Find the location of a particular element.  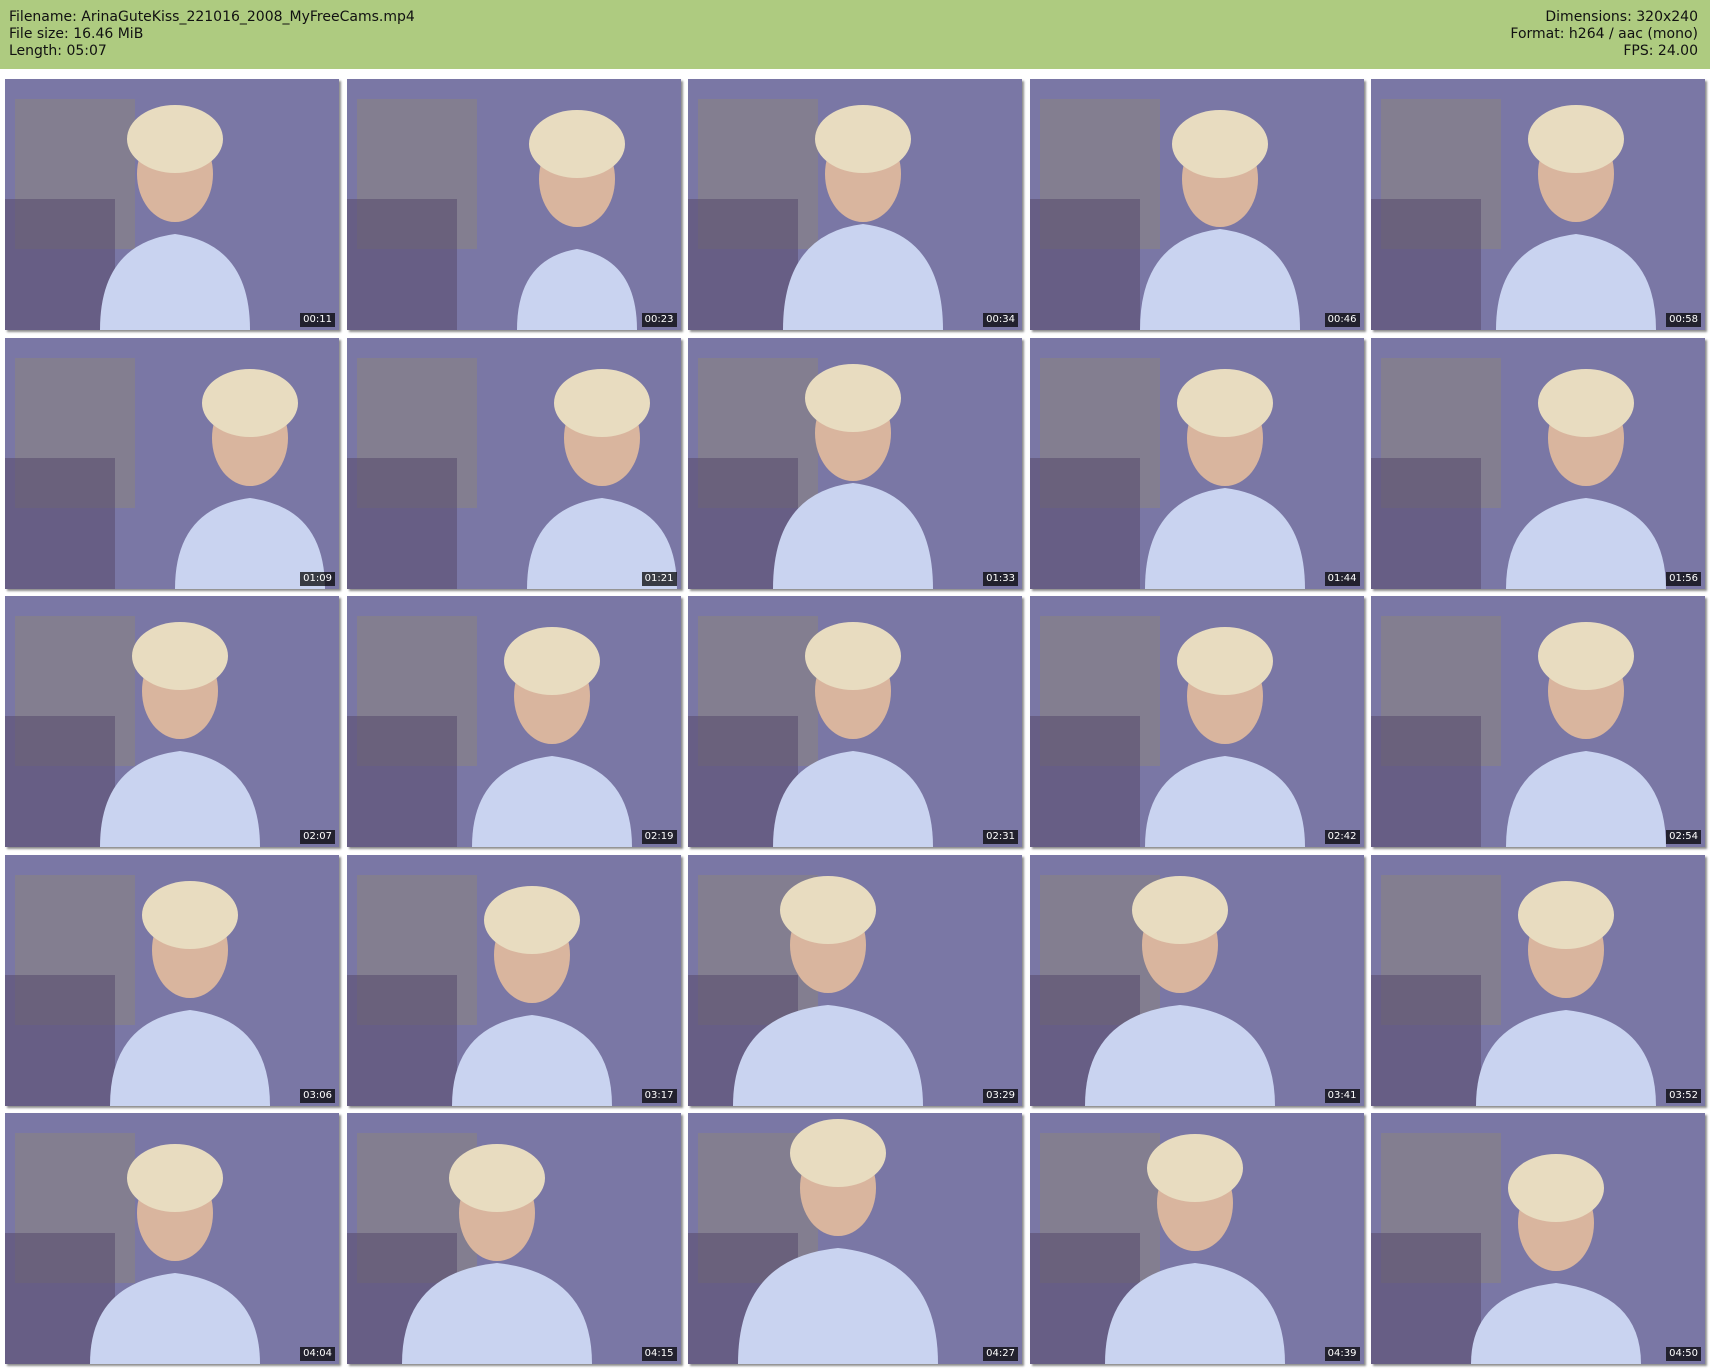

video-thumbnail: 01:21 is located at coordinates (513, 463).